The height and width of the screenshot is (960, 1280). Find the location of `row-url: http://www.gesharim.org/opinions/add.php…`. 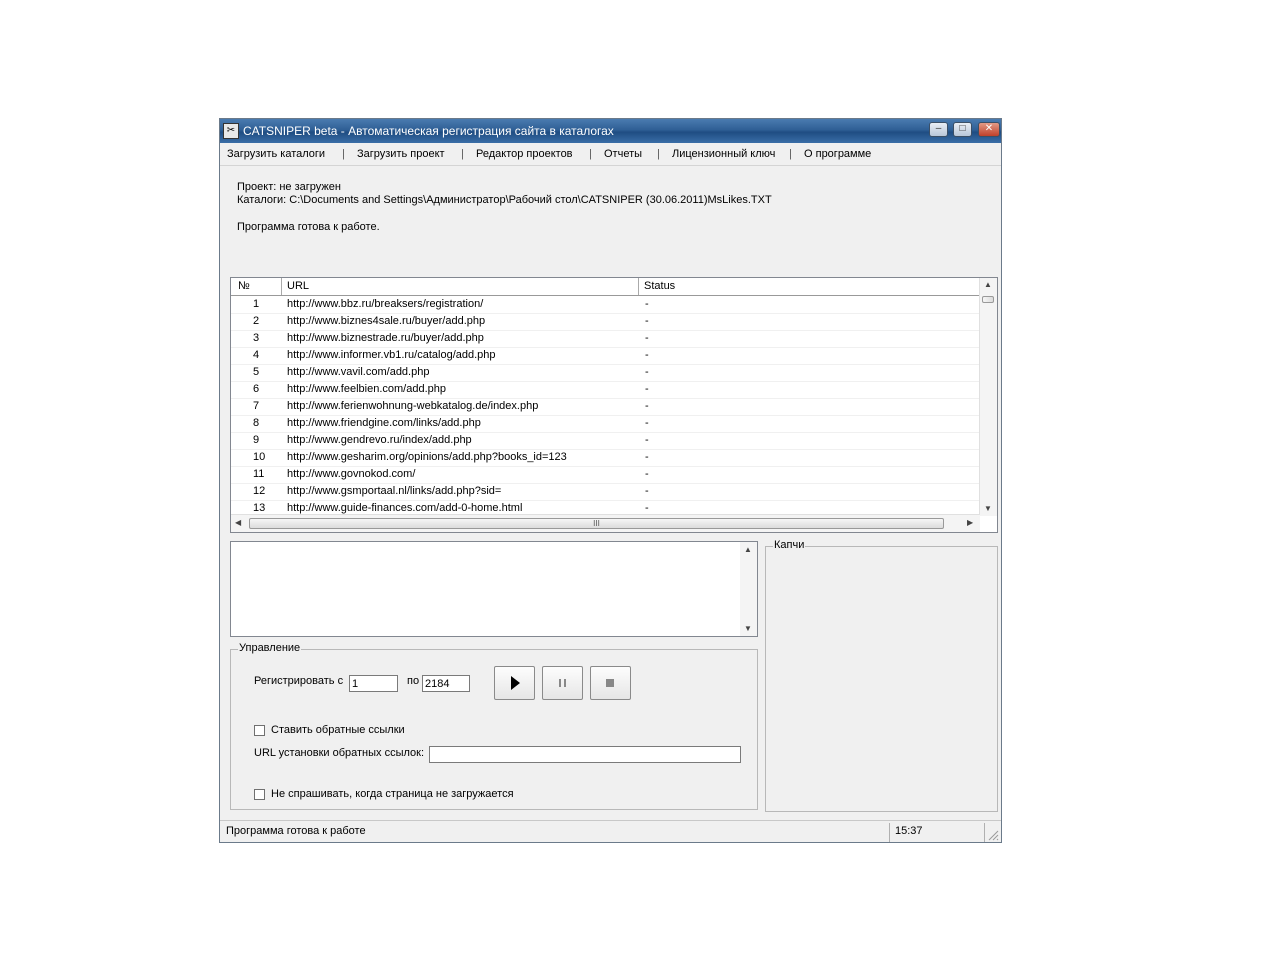

row-url: http://www.gesharim.org/opinions/add.php… is located at coordinates (427, 457).